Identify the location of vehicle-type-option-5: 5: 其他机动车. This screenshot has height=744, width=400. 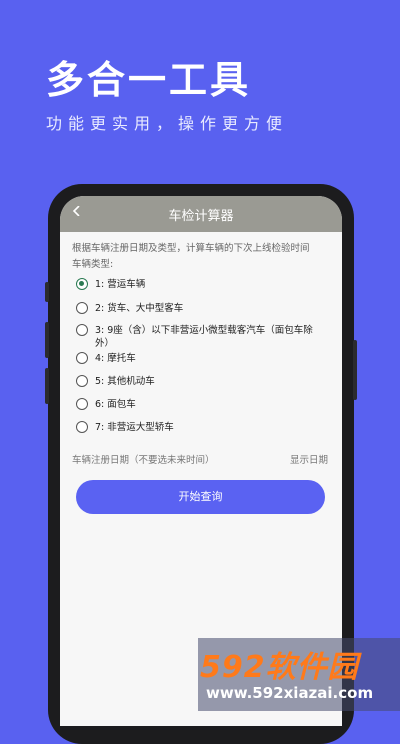
(199, 381).